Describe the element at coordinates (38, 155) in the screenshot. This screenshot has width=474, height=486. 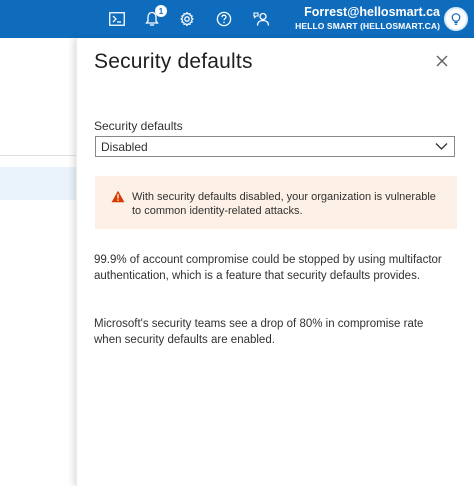
I see `divider` at that location.